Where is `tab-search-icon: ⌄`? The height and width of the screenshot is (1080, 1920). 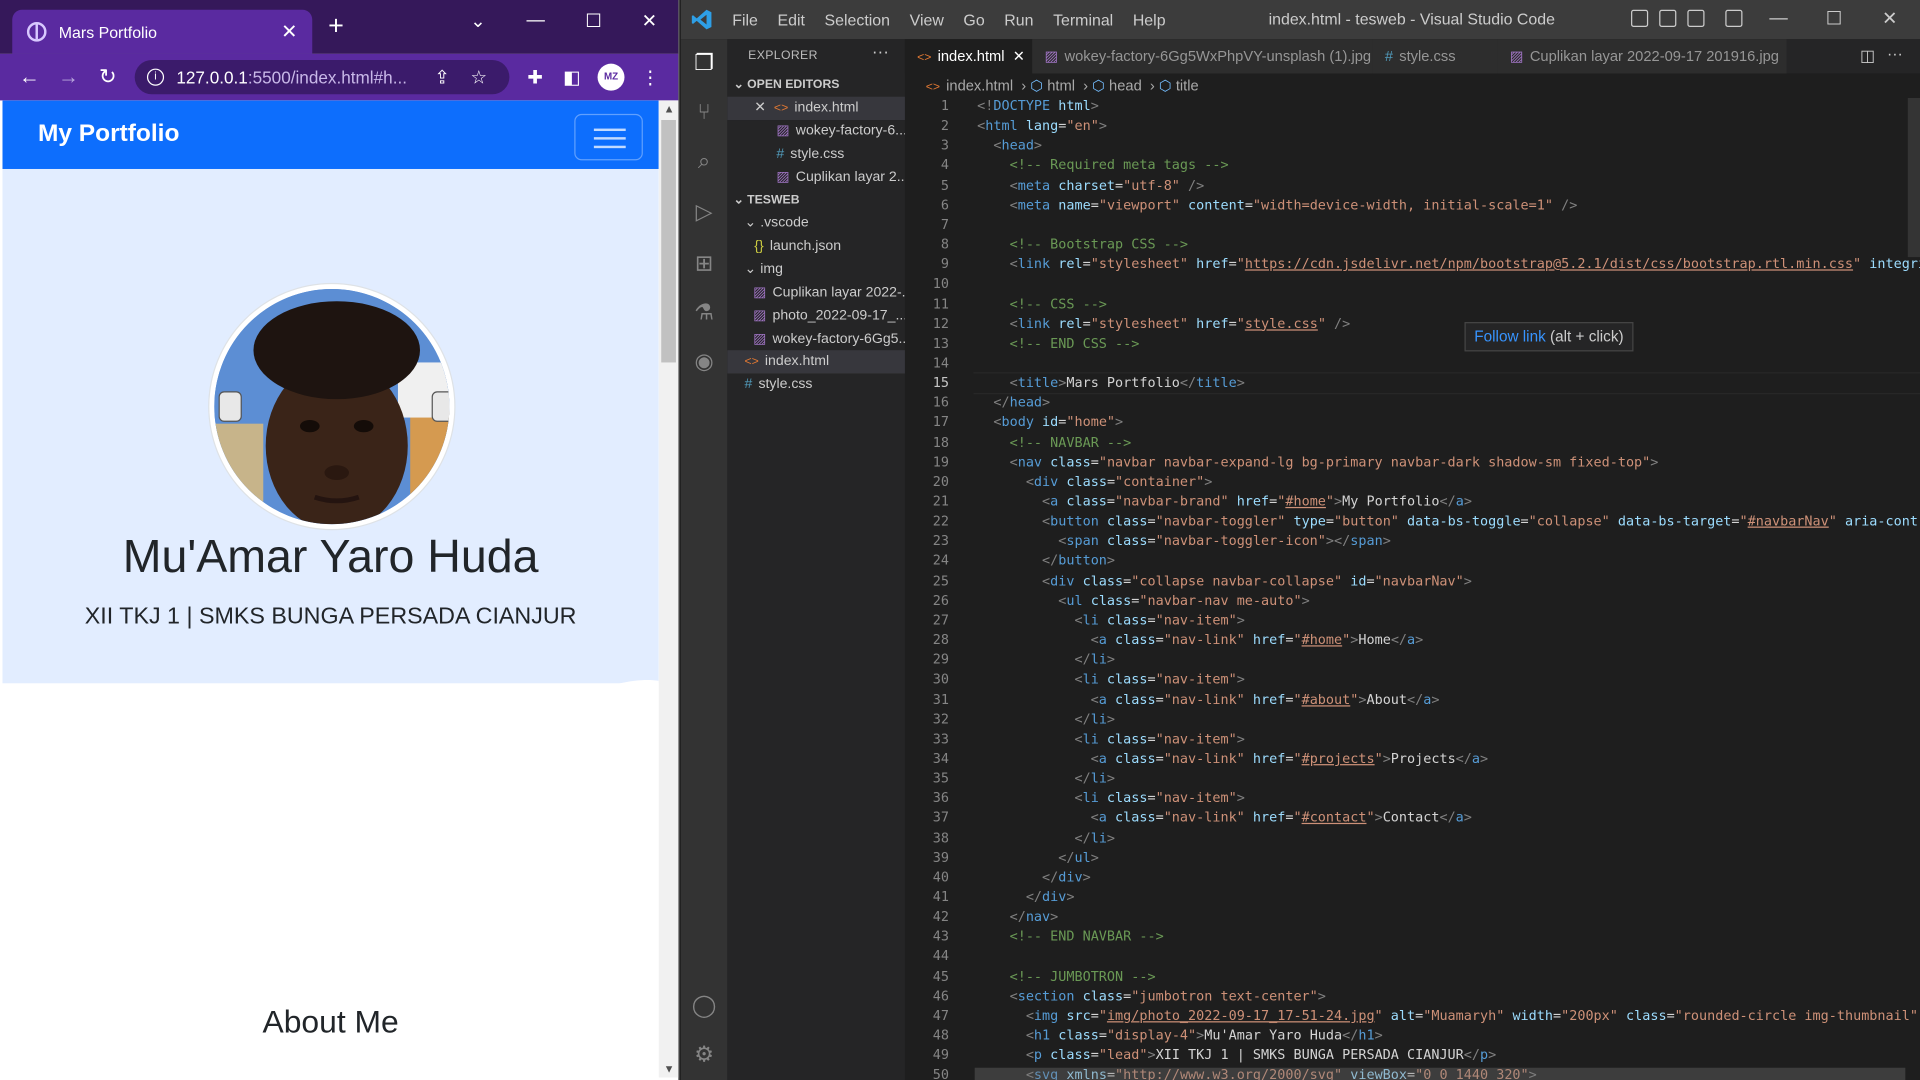
tab-search-icon: ⌄ is located at coordinates (477, 21).